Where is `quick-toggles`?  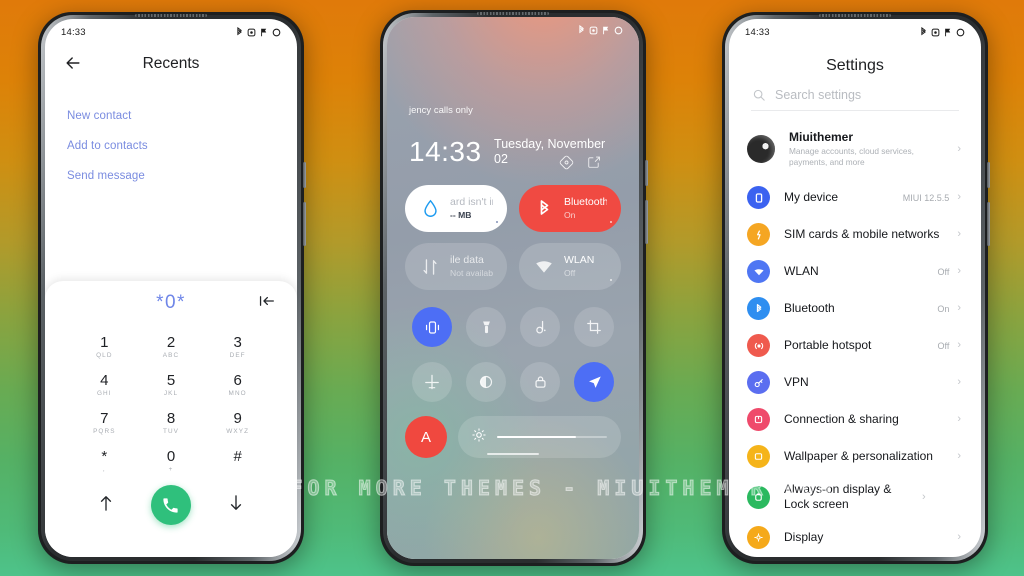 quick-toggles is located at coordinates (513, 354).